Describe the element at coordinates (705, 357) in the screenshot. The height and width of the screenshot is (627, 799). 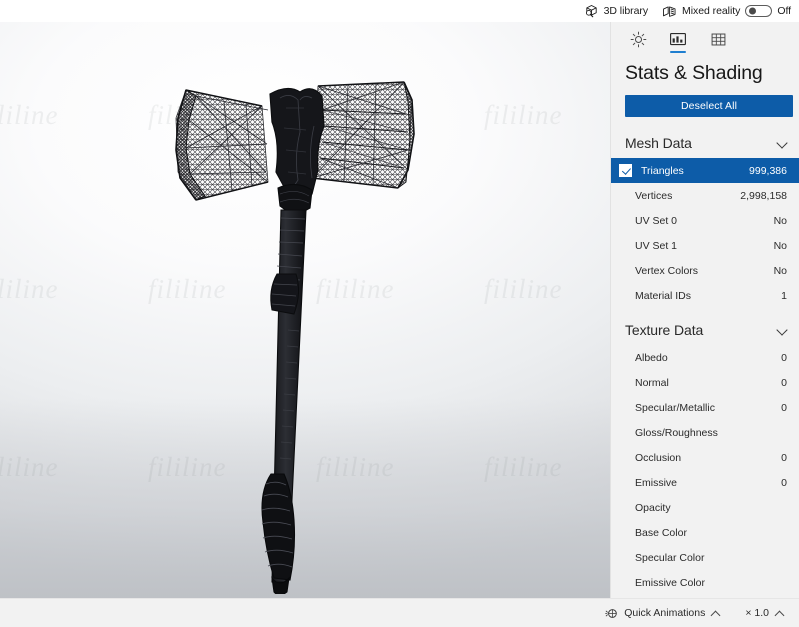
I see `prop-row-albedo: Albedo 0` at that location.